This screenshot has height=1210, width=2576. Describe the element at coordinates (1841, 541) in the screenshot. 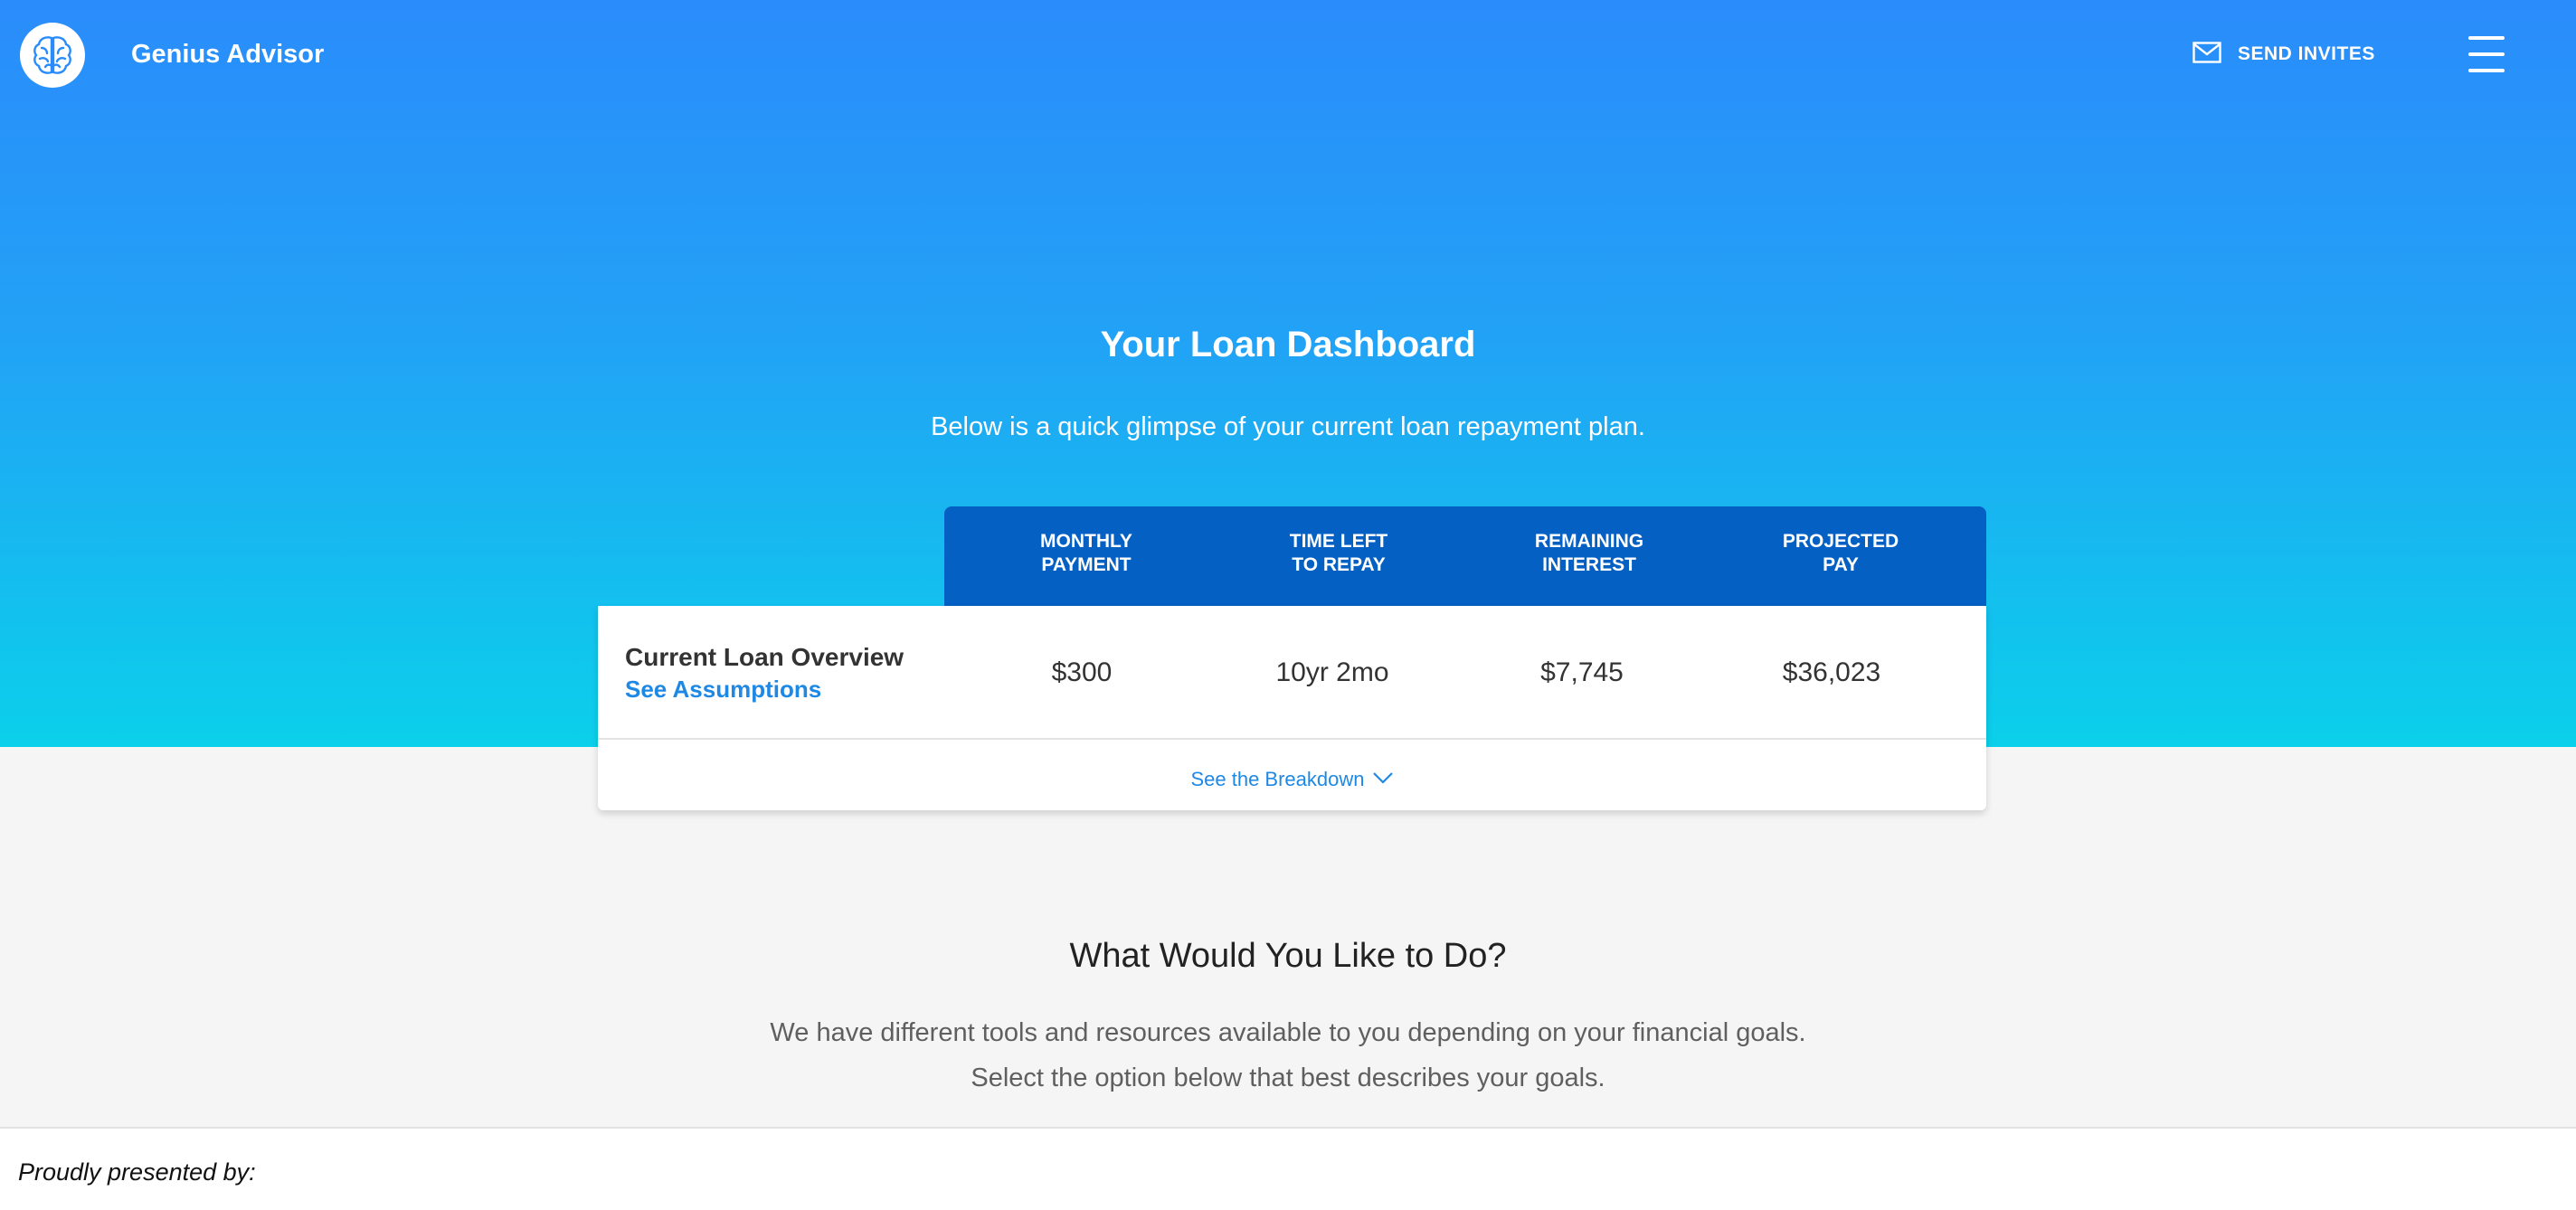

I see `header-line: PROJECTED` at that location.